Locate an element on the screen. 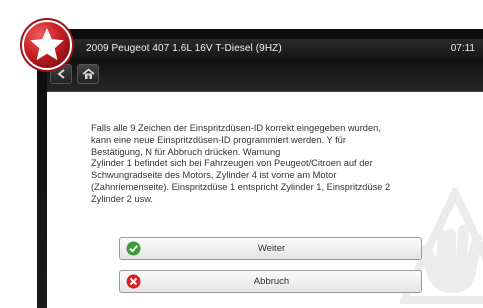 The height and width of the screenshot is (308, 483). cancel-button-label: Abbruch is located at coordinates (271, 281).